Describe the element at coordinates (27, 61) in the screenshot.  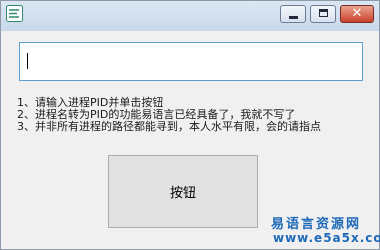
I see `text-caret` at that location.